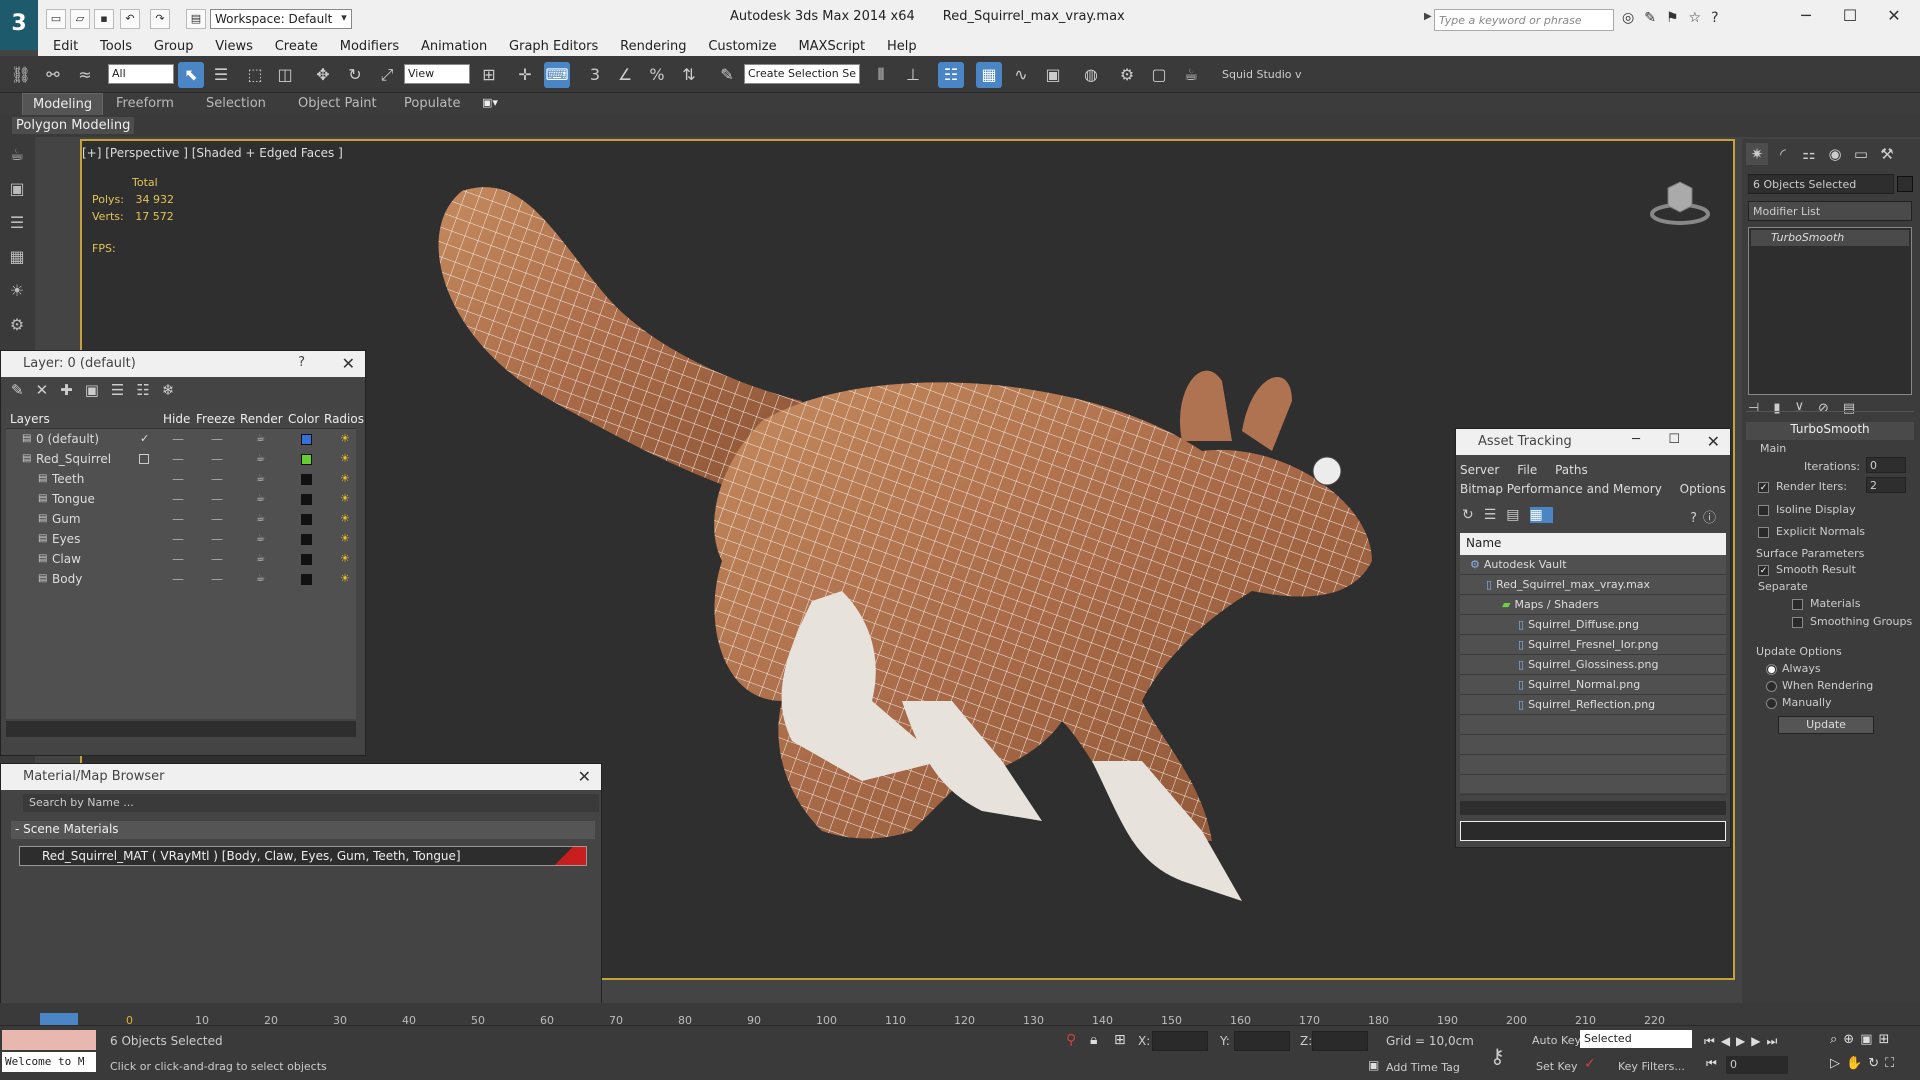  Describe the element at coordinates (1593, 645) in the screenshot. I see `asset-row: ▯ Squirrel_Fresnel_Ior.png` at that location.